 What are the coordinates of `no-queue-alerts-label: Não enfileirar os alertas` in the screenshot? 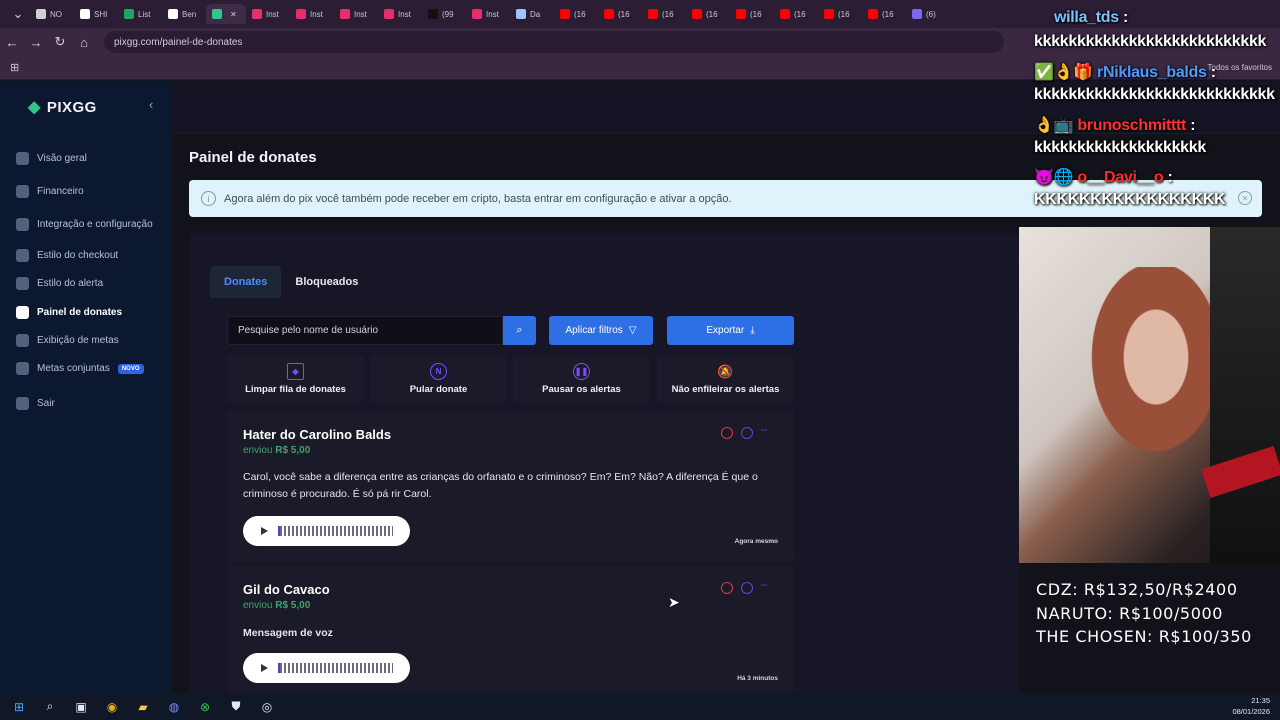 It's located at (725, 389).